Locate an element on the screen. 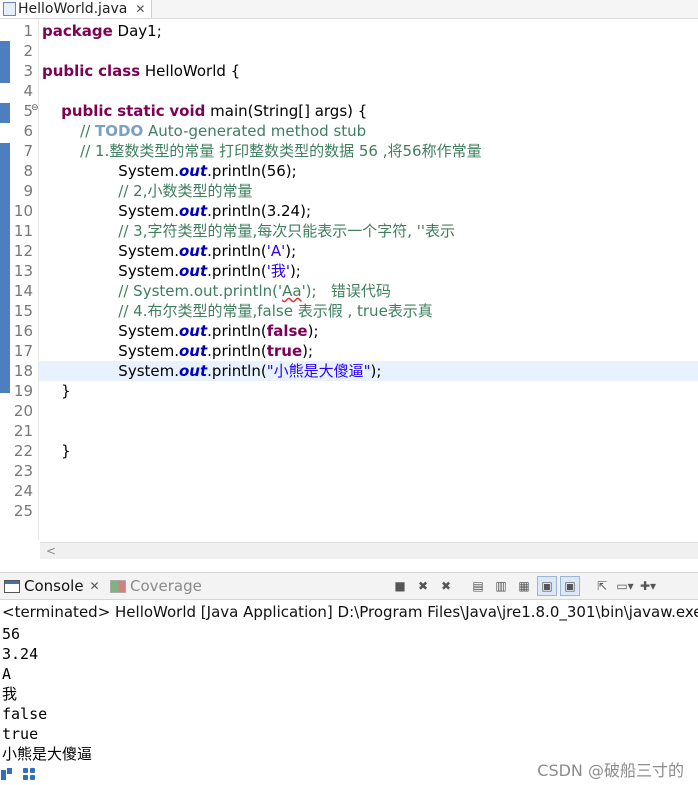 The width and height of the screenshot is (698, 785). editor-tab-helloworld: HelloWorld.java ✕ is located at coordinates (76, 9).